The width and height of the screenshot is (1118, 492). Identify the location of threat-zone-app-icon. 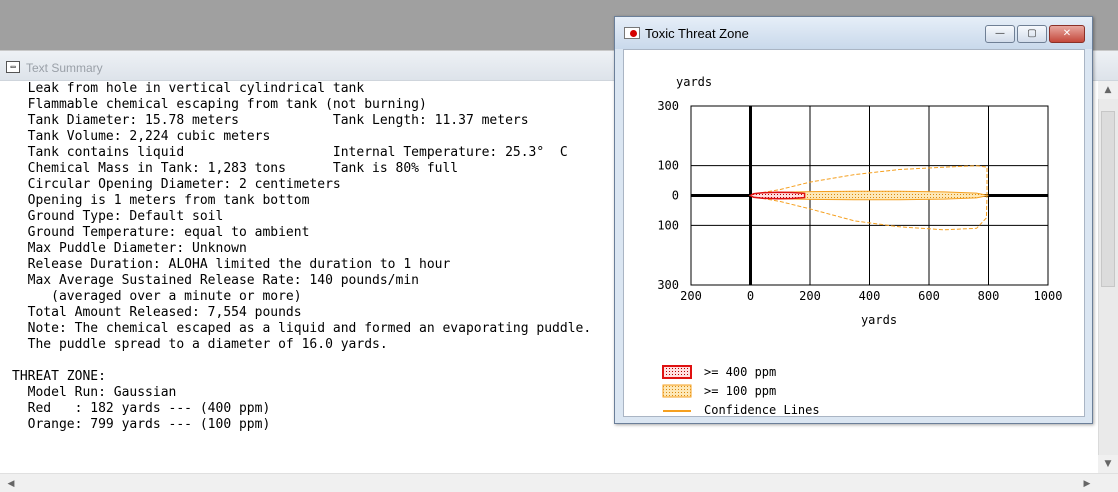
(632, 33).